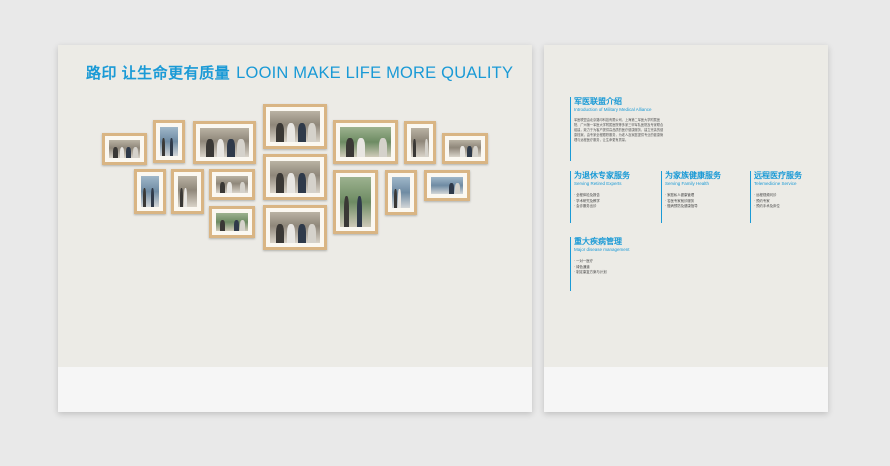 Image resolution: width=890 pixels, height=466 pixels. Describe the element at coordinates (775, 183) in the screenshot. I see `section-subtitle: Telemedicine Service` at that location.